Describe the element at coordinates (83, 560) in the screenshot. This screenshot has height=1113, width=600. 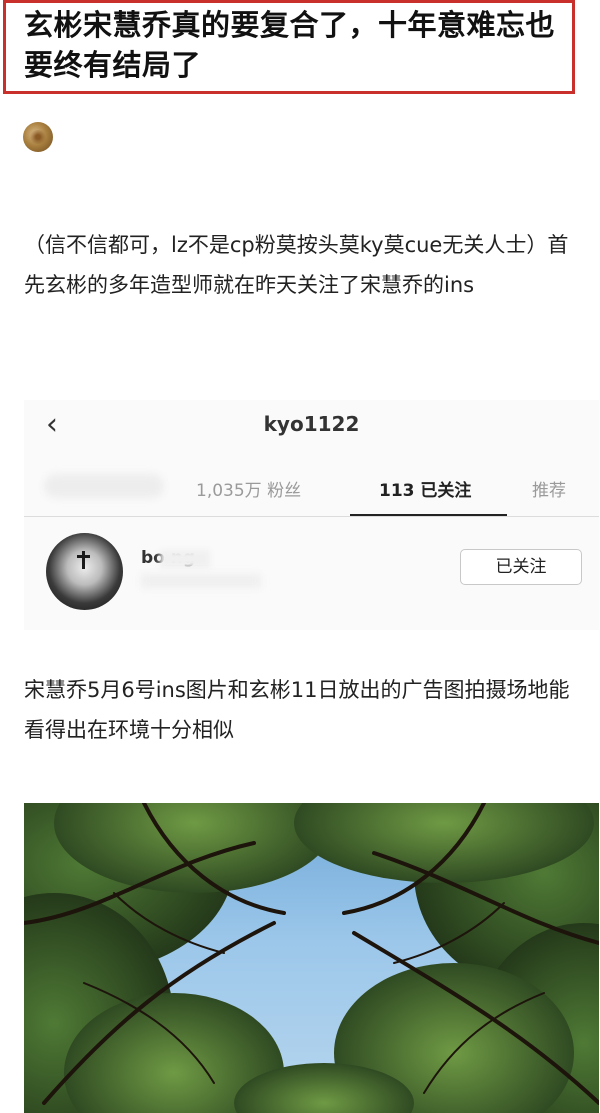
I see `cross-icon` at that location.